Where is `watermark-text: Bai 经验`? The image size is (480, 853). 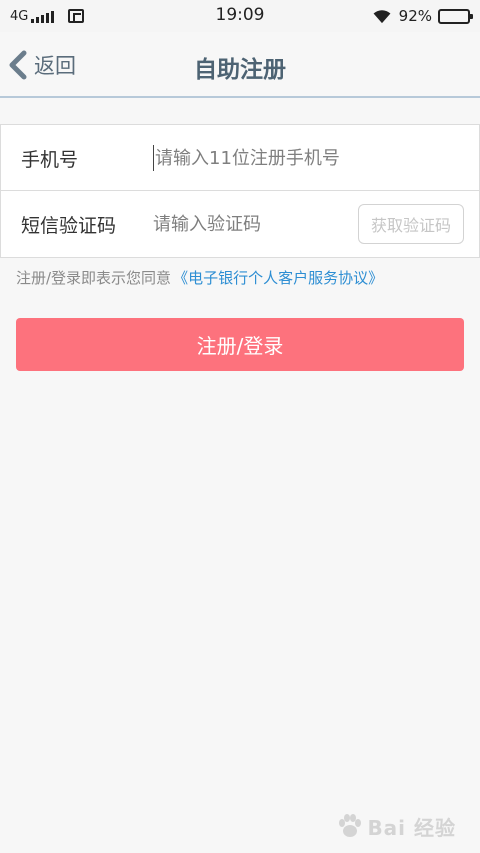 watermark-text: Bai 经验 is located at coordinates (411, 827).